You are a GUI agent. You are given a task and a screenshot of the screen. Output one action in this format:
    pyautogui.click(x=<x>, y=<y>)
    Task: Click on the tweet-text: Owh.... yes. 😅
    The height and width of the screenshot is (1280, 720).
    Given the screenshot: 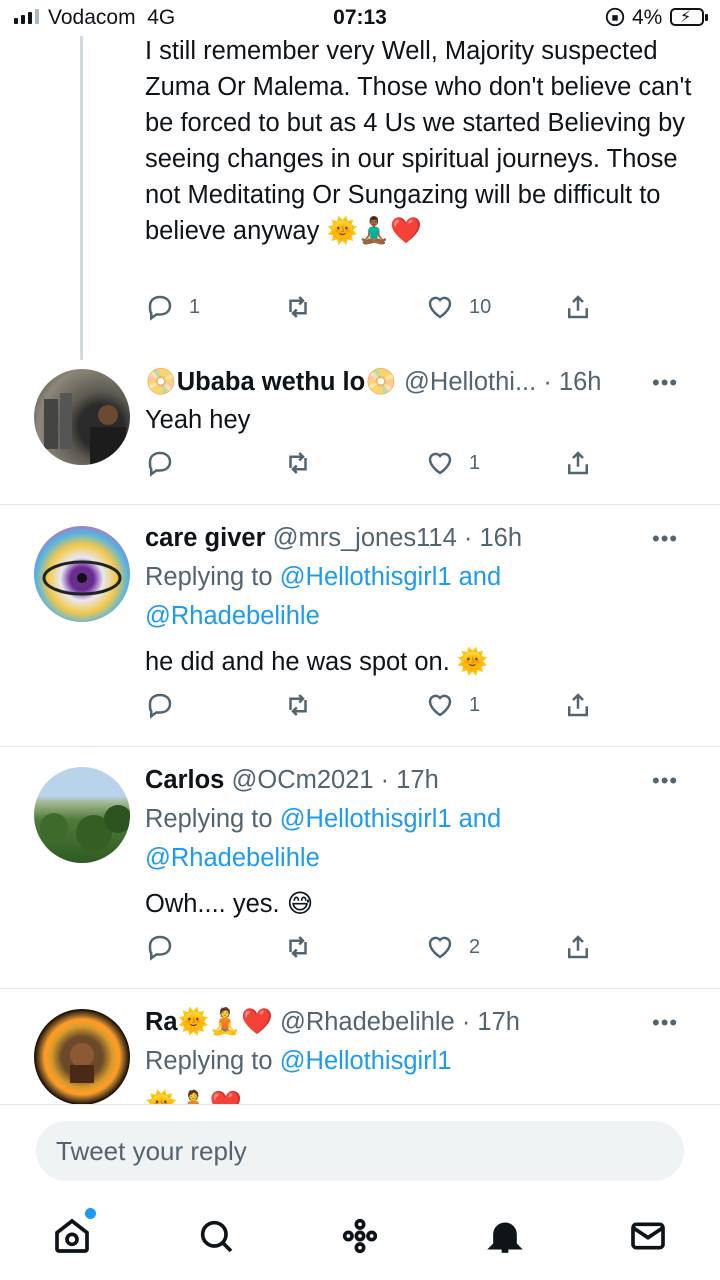 What is the action you would take?
    pyautogui.click(x=229, y=904)
    